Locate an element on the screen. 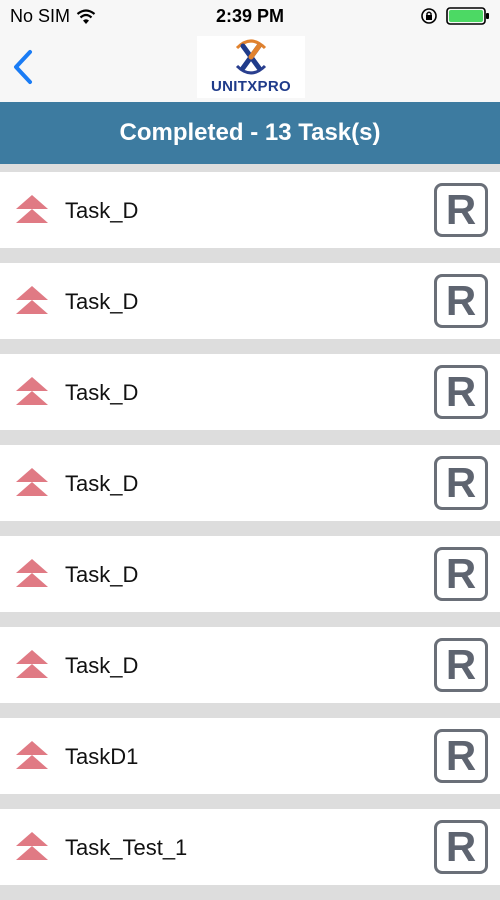 The image size is (500, 900). nav-bar: UNITXPRO is located at coordinates (250, 67).